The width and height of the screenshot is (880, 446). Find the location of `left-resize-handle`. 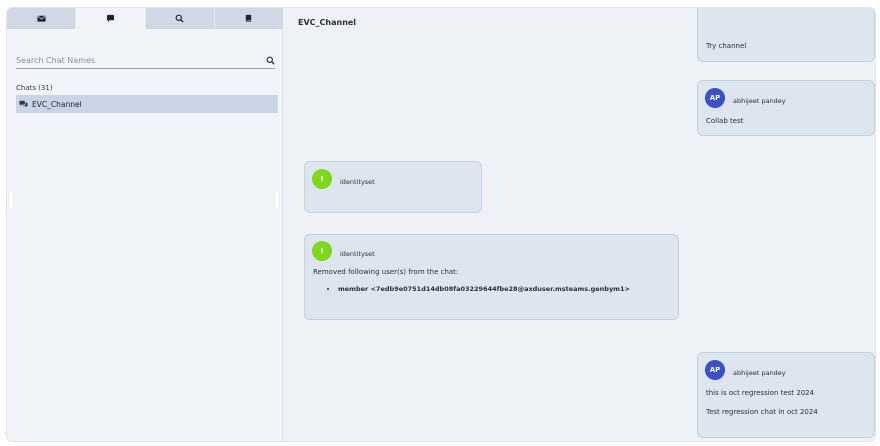

left-resize-handle is located at coordinates (11, 201).